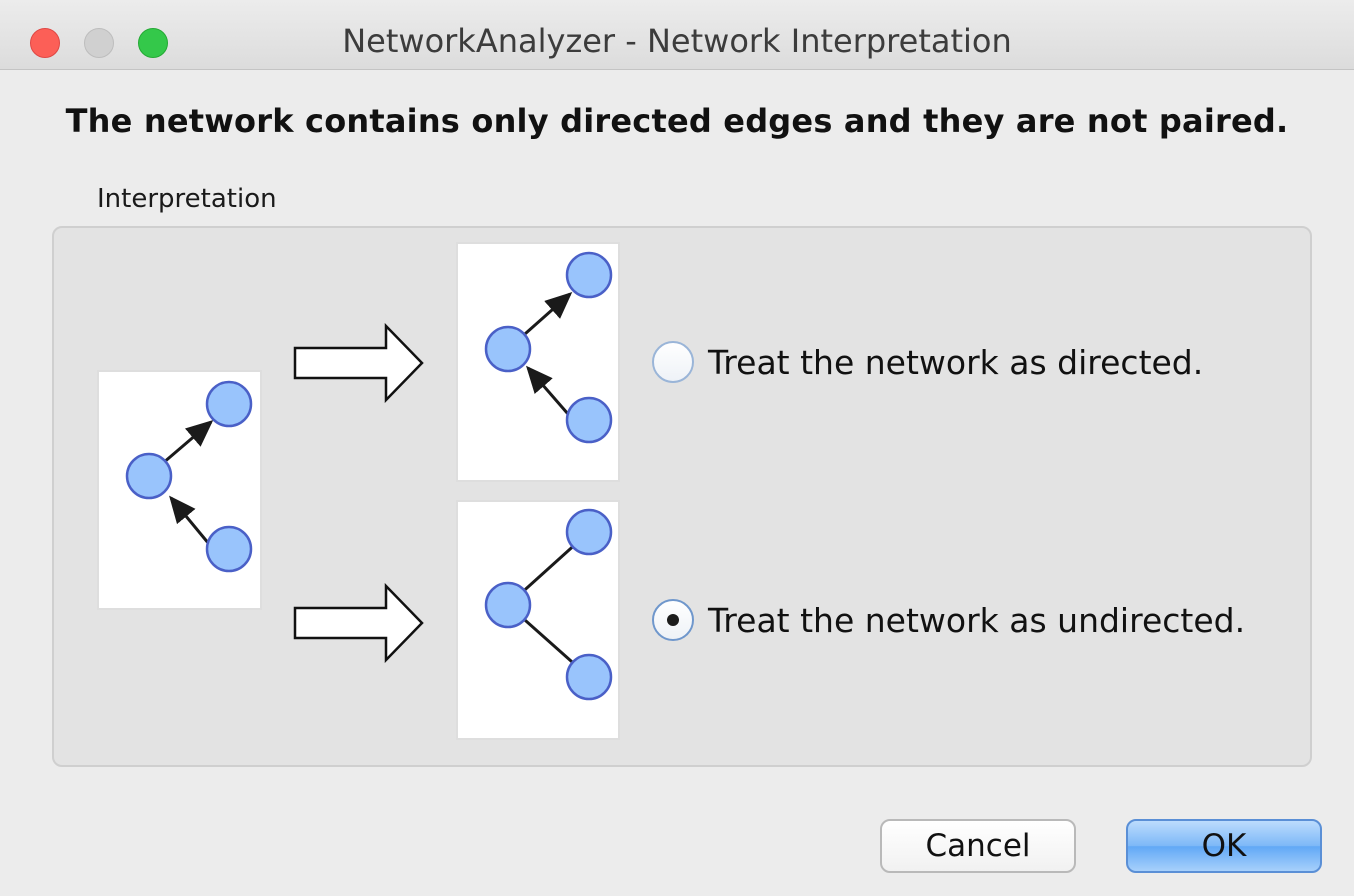  Describe the element at coordinates (673, 362) in the screenshot. I see `directed-radio` at that location.